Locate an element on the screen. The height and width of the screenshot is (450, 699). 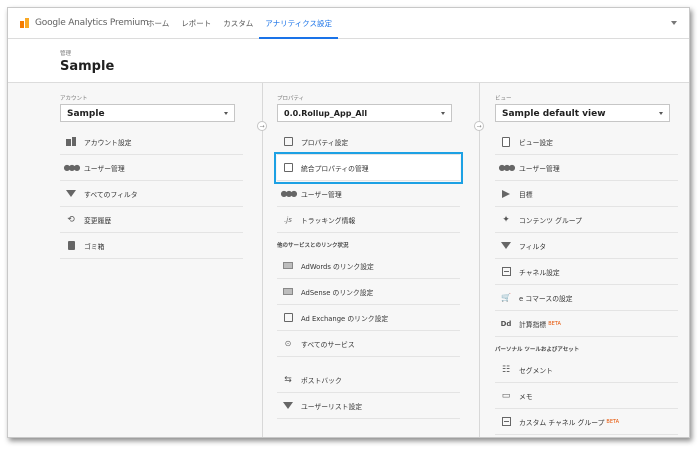
item-label: メモ is located at coordinates (526, 396).